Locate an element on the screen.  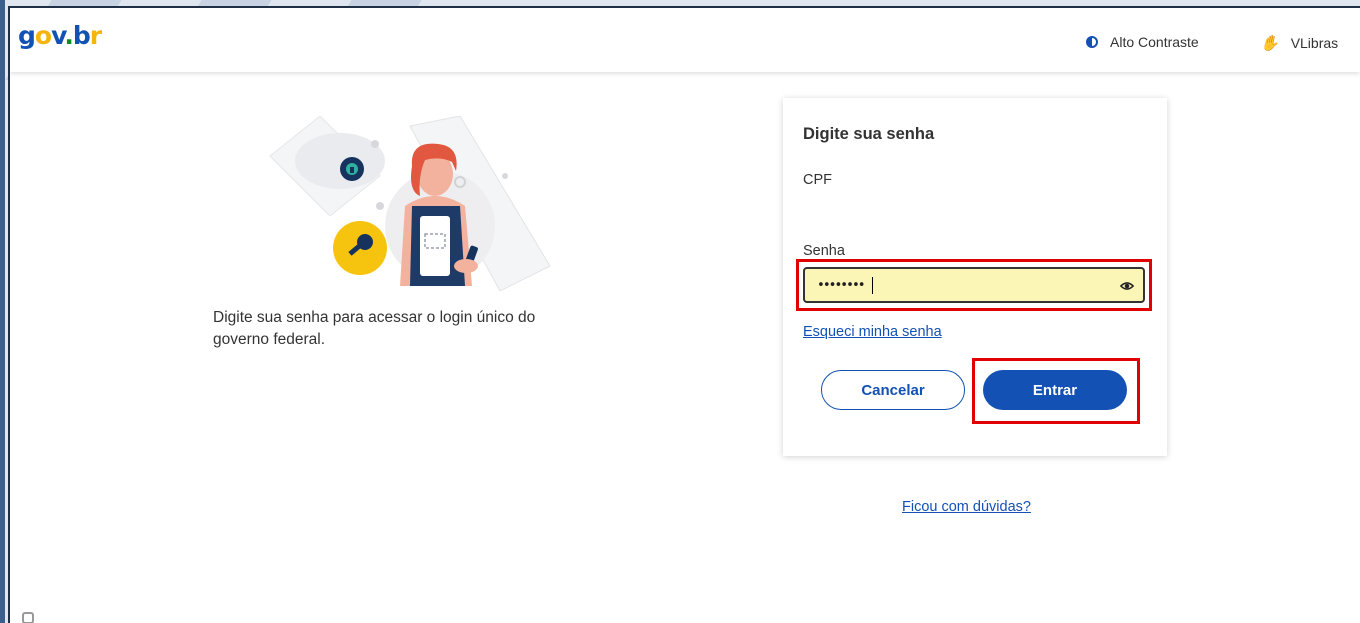
logo-letter: r is located at coordinates (95, 35).